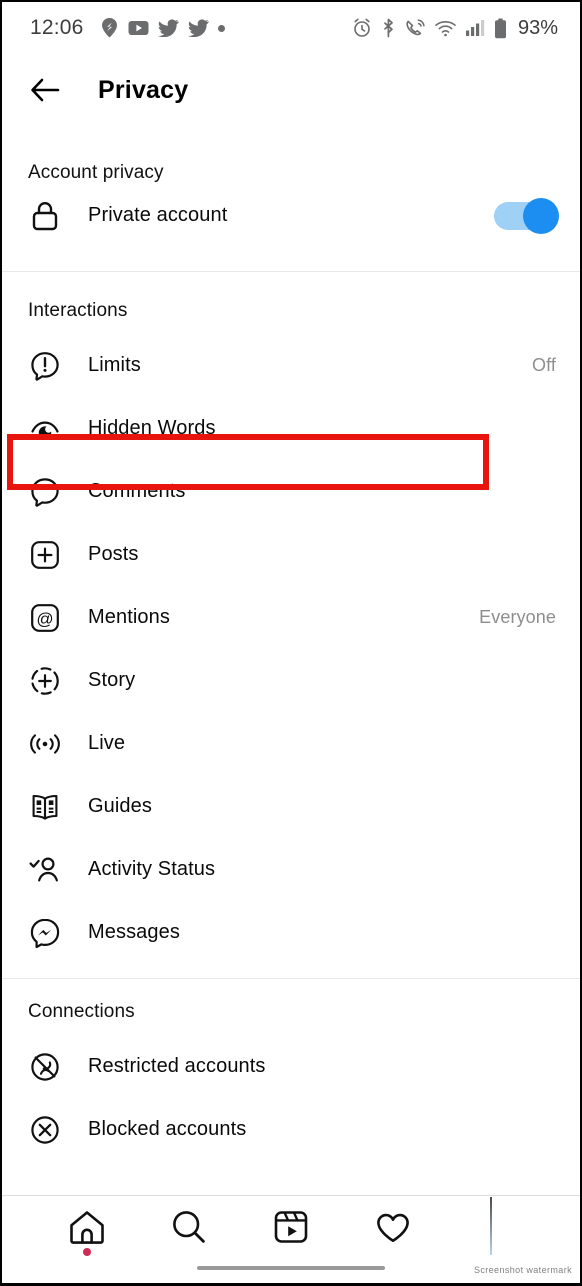  I want to click on wifi-icon, so click(445, 28).